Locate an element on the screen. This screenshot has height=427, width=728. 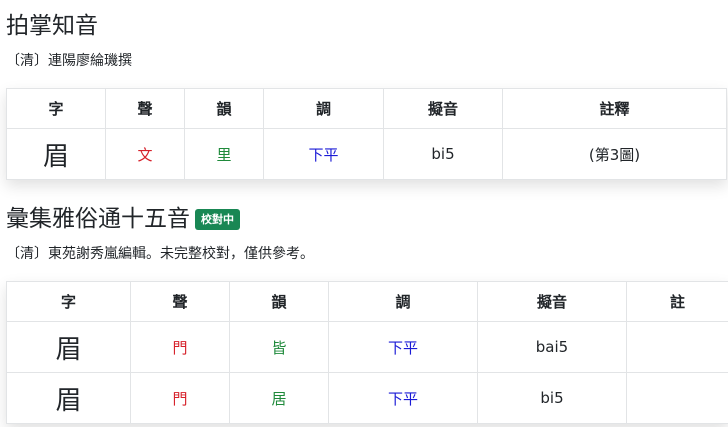
cell-final: 里 is located at coordinates (224, 154).